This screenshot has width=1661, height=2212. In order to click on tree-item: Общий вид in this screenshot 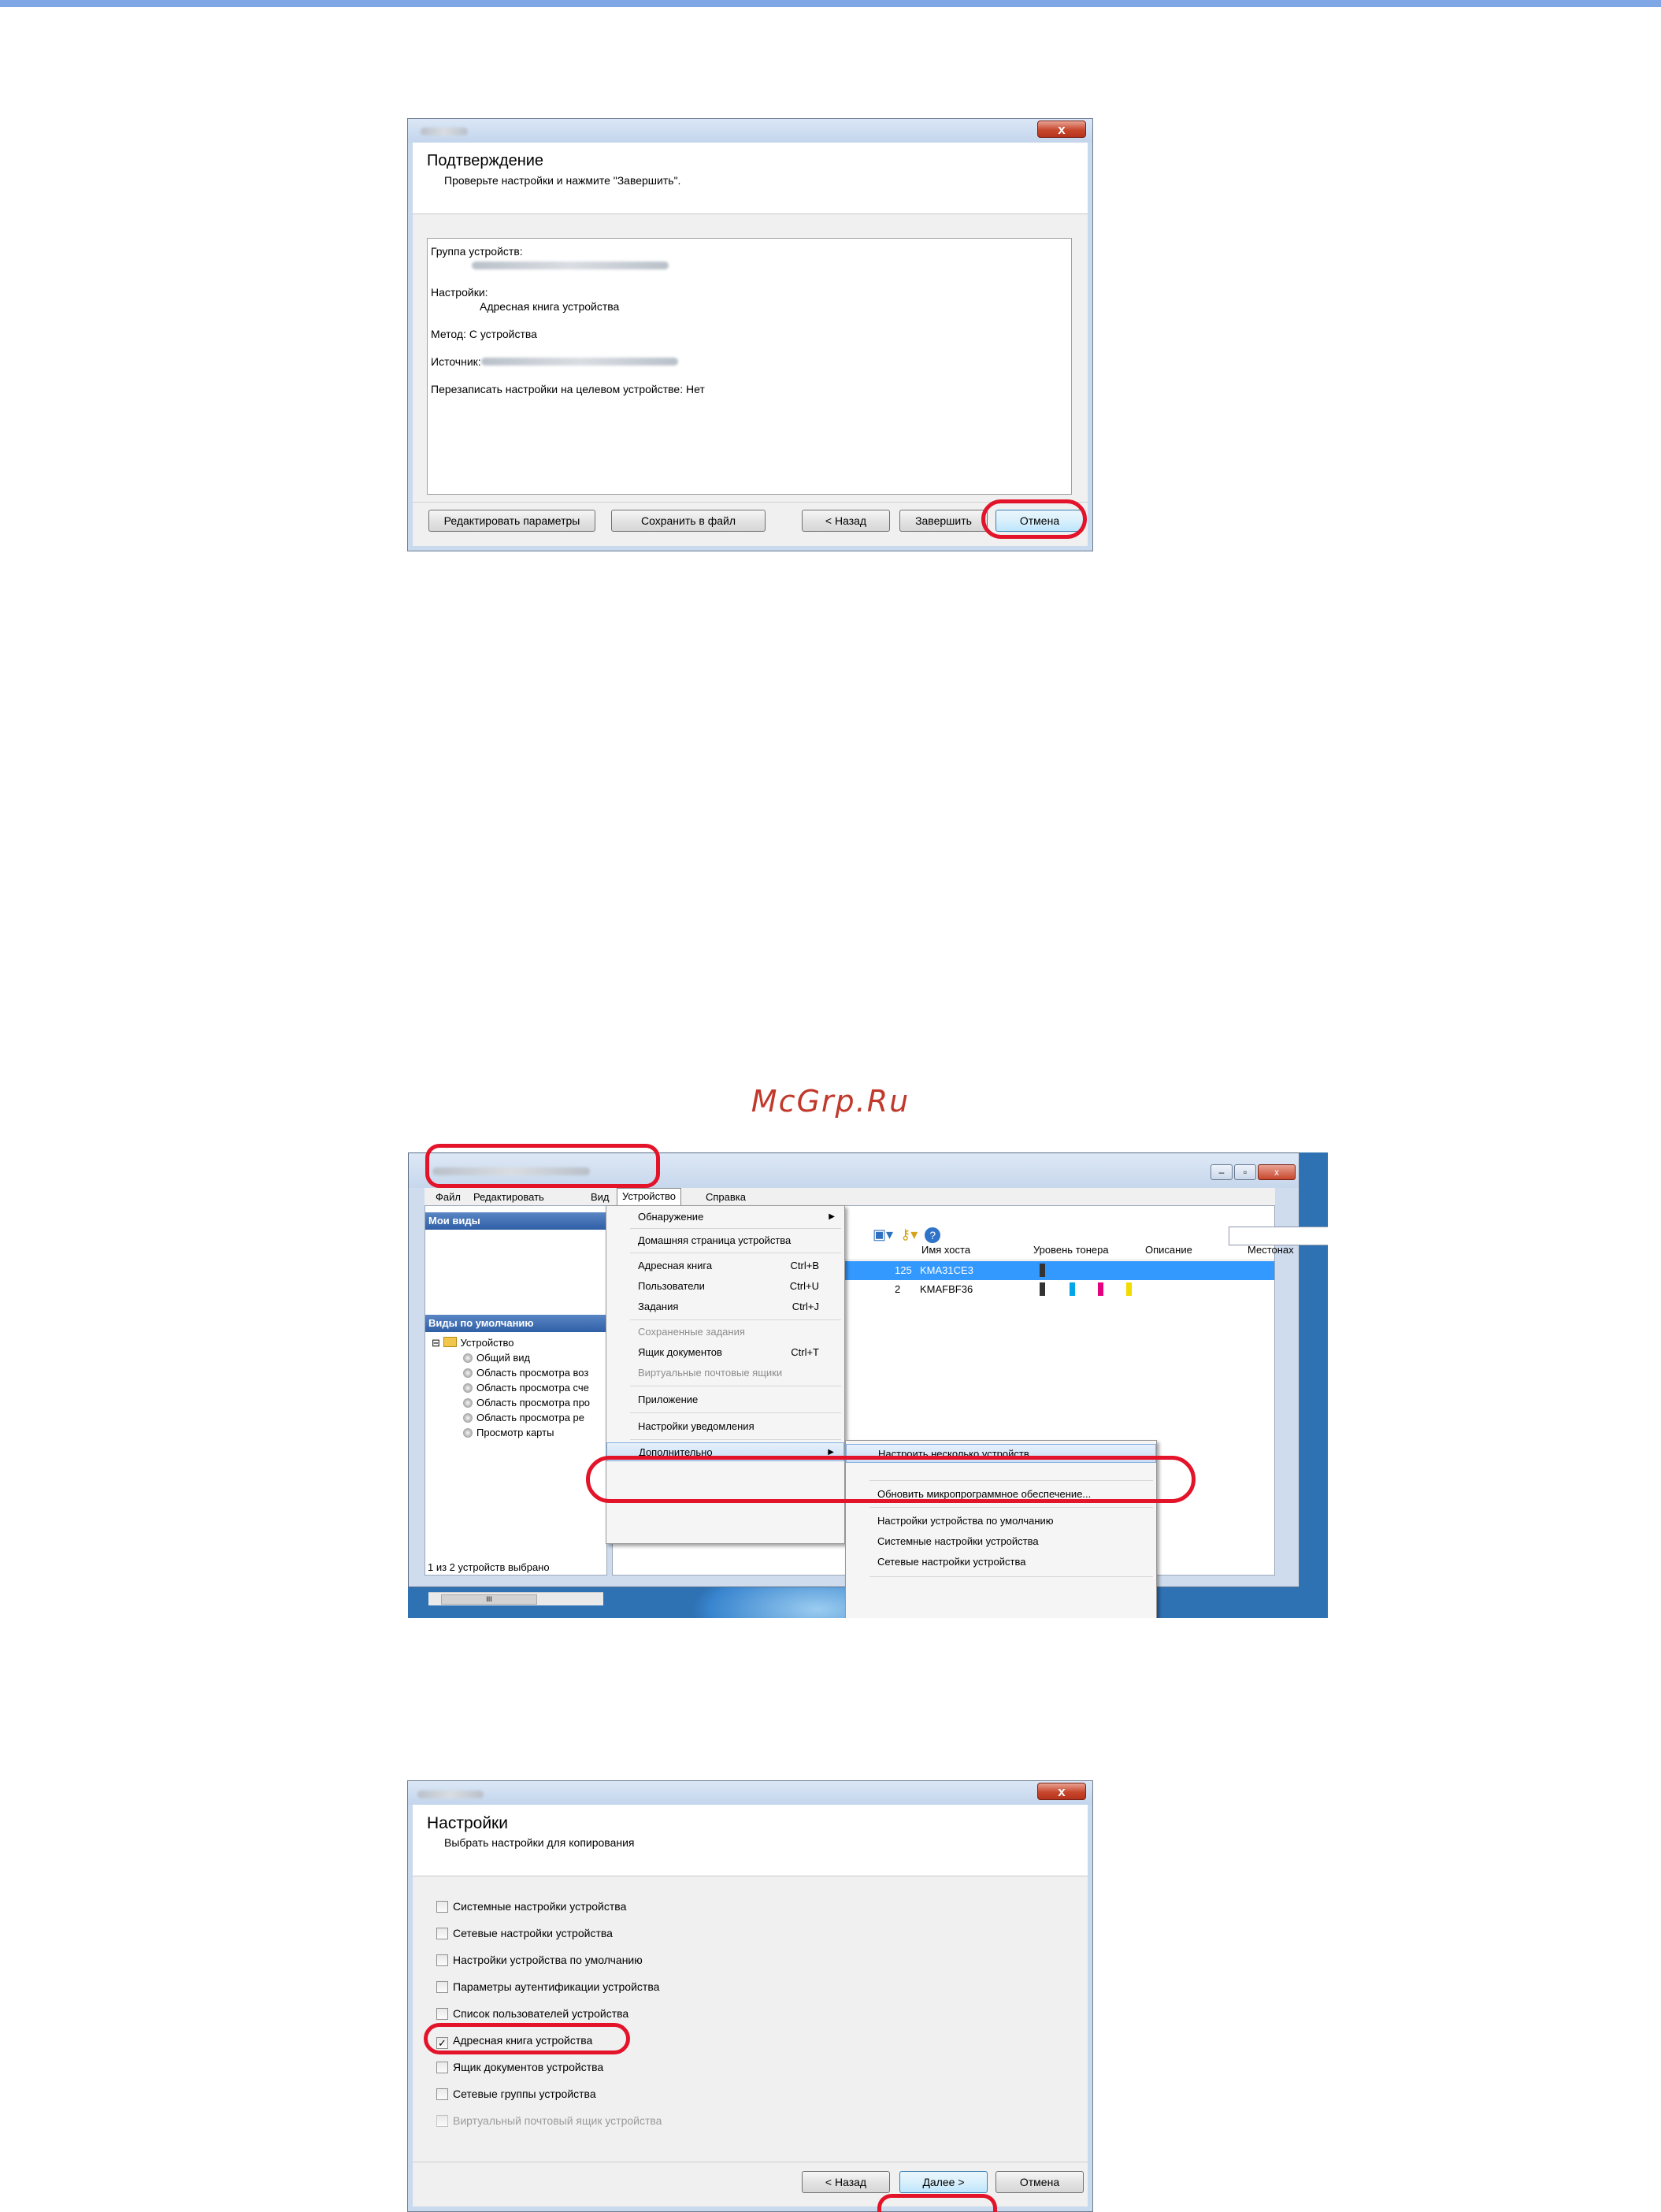, I will do `click(496, 1358)`.